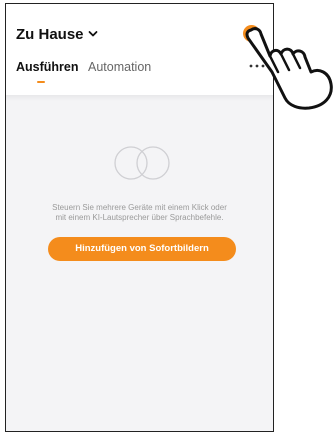 This screenshot has height=435, width=334. Describe the element at coordinates (47, 67) in the screenshot. I see `tab-ausfuehren: Ausführen` at that location.